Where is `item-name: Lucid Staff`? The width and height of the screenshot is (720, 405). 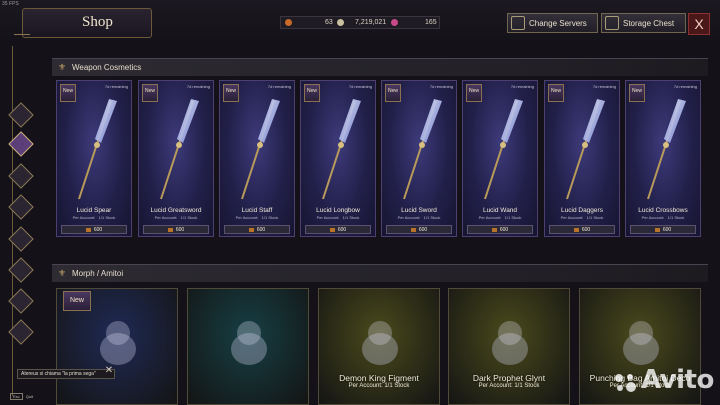
item-name: Lucid Staff is located at coordinates (257, 210).